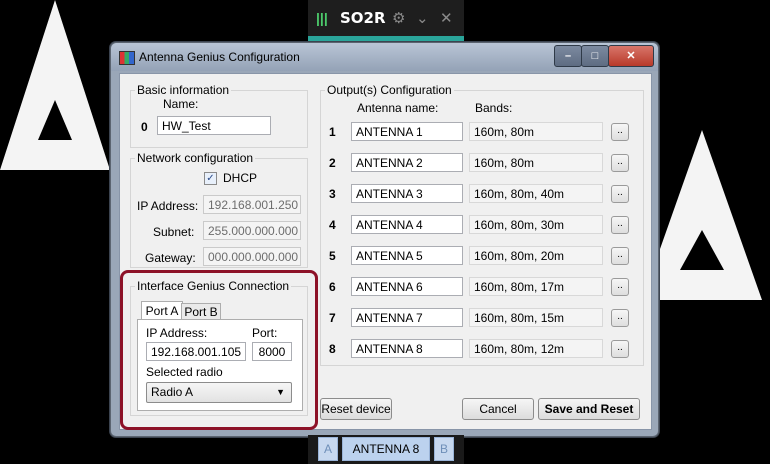 This screenshot has width=770, height=464. What do you see at coordinates (446, 18) in the screenshot?
I see `close-icon: ✕` at bounding box center [446, 18].